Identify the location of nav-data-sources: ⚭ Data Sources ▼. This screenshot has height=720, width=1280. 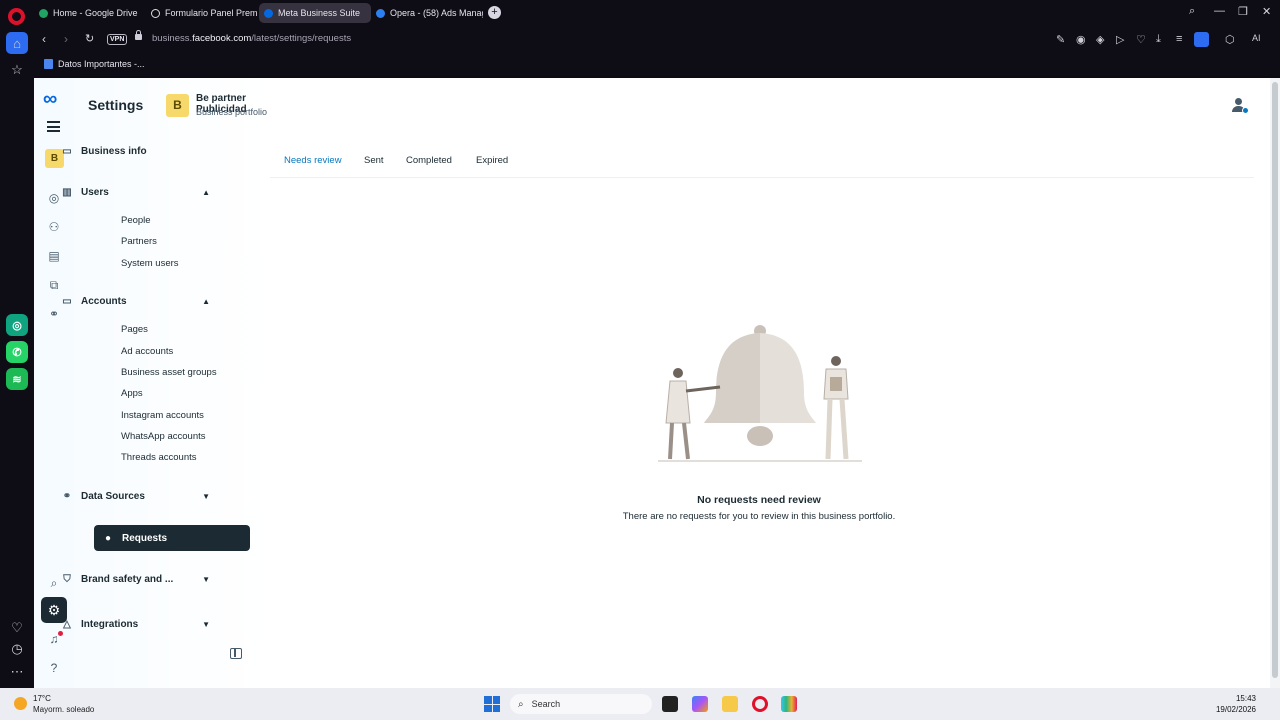
(135, 496).